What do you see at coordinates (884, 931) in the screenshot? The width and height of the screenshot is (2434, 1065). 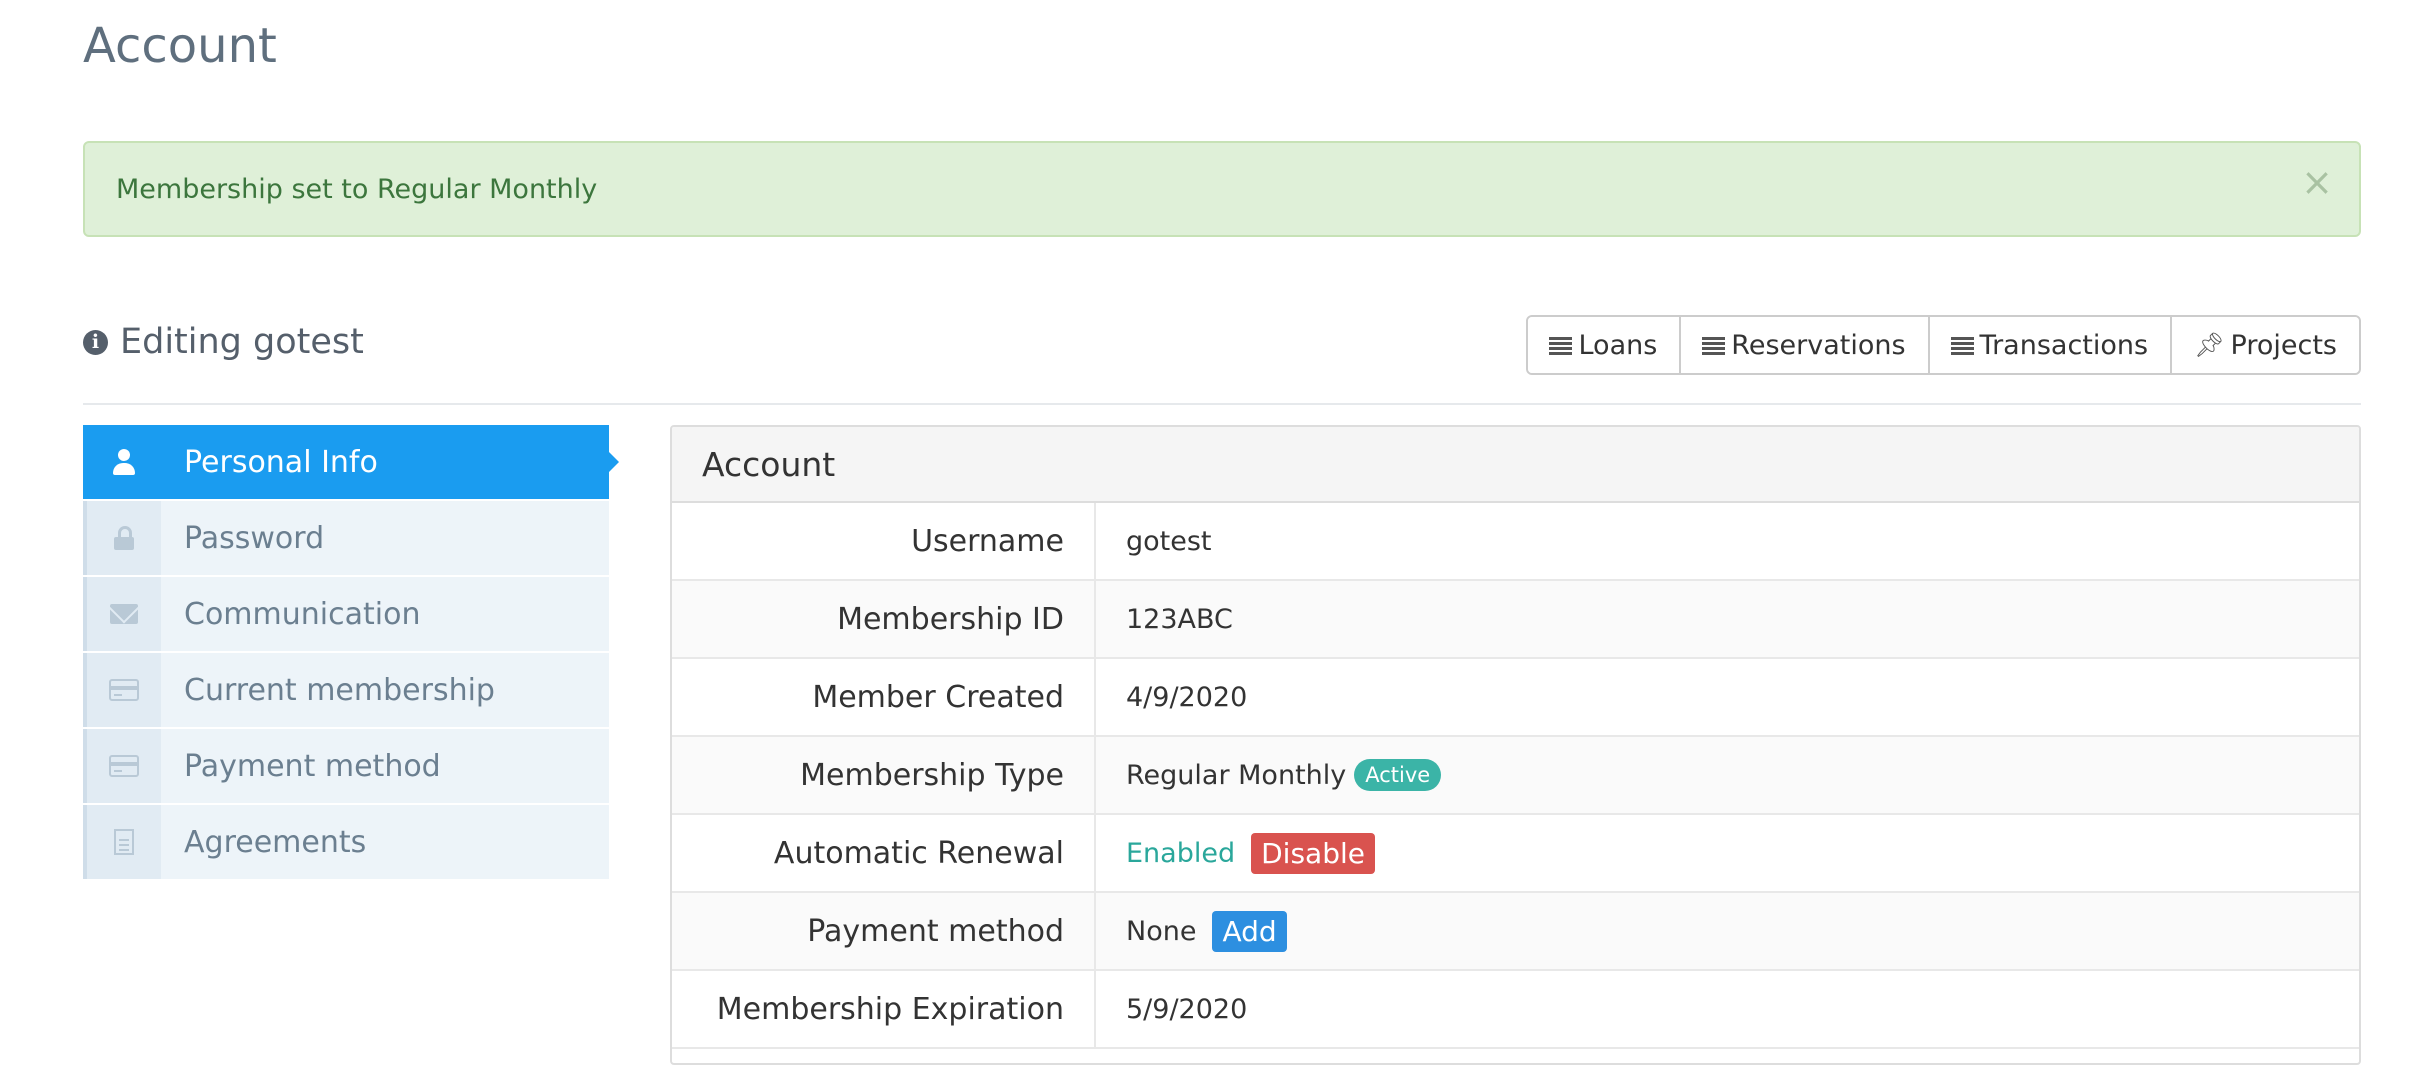 I see `row-label: Payment method` at bounding box center [884, 931].